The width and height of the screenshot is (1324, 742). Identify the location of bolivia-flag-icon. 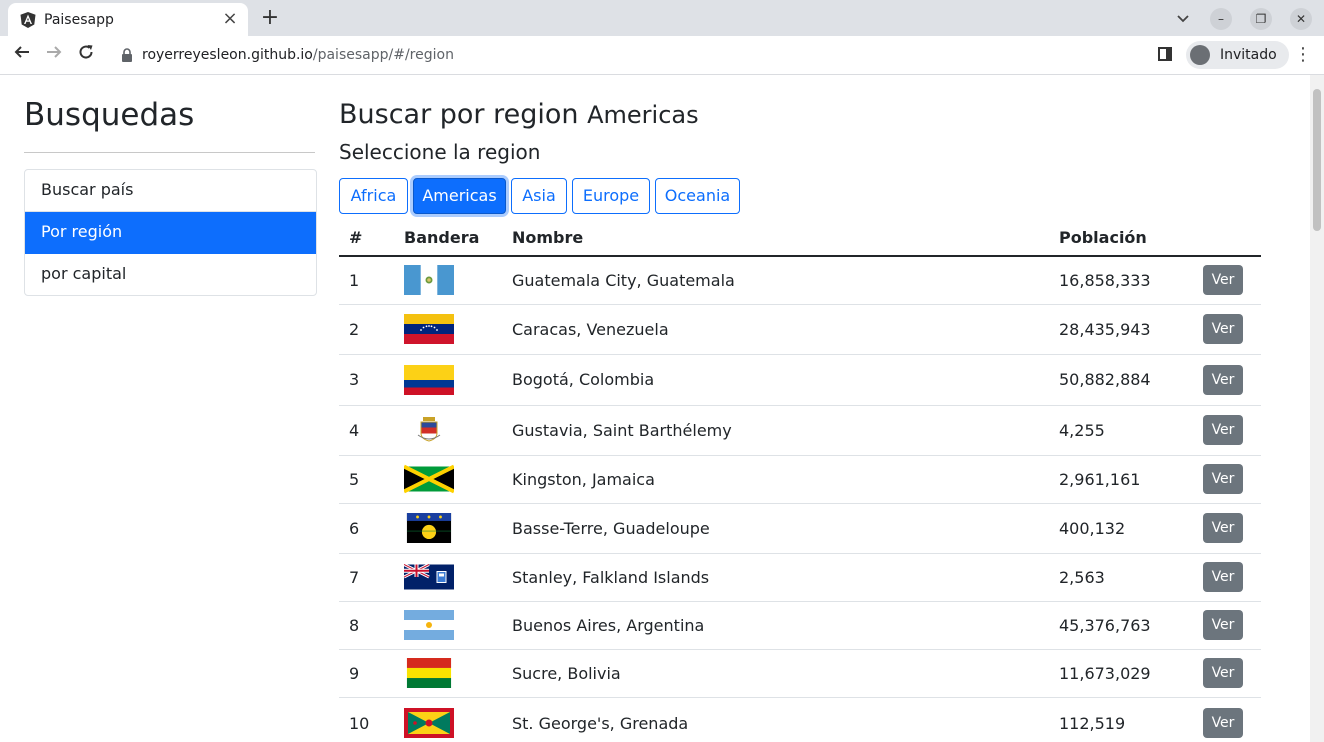
(429, 673).